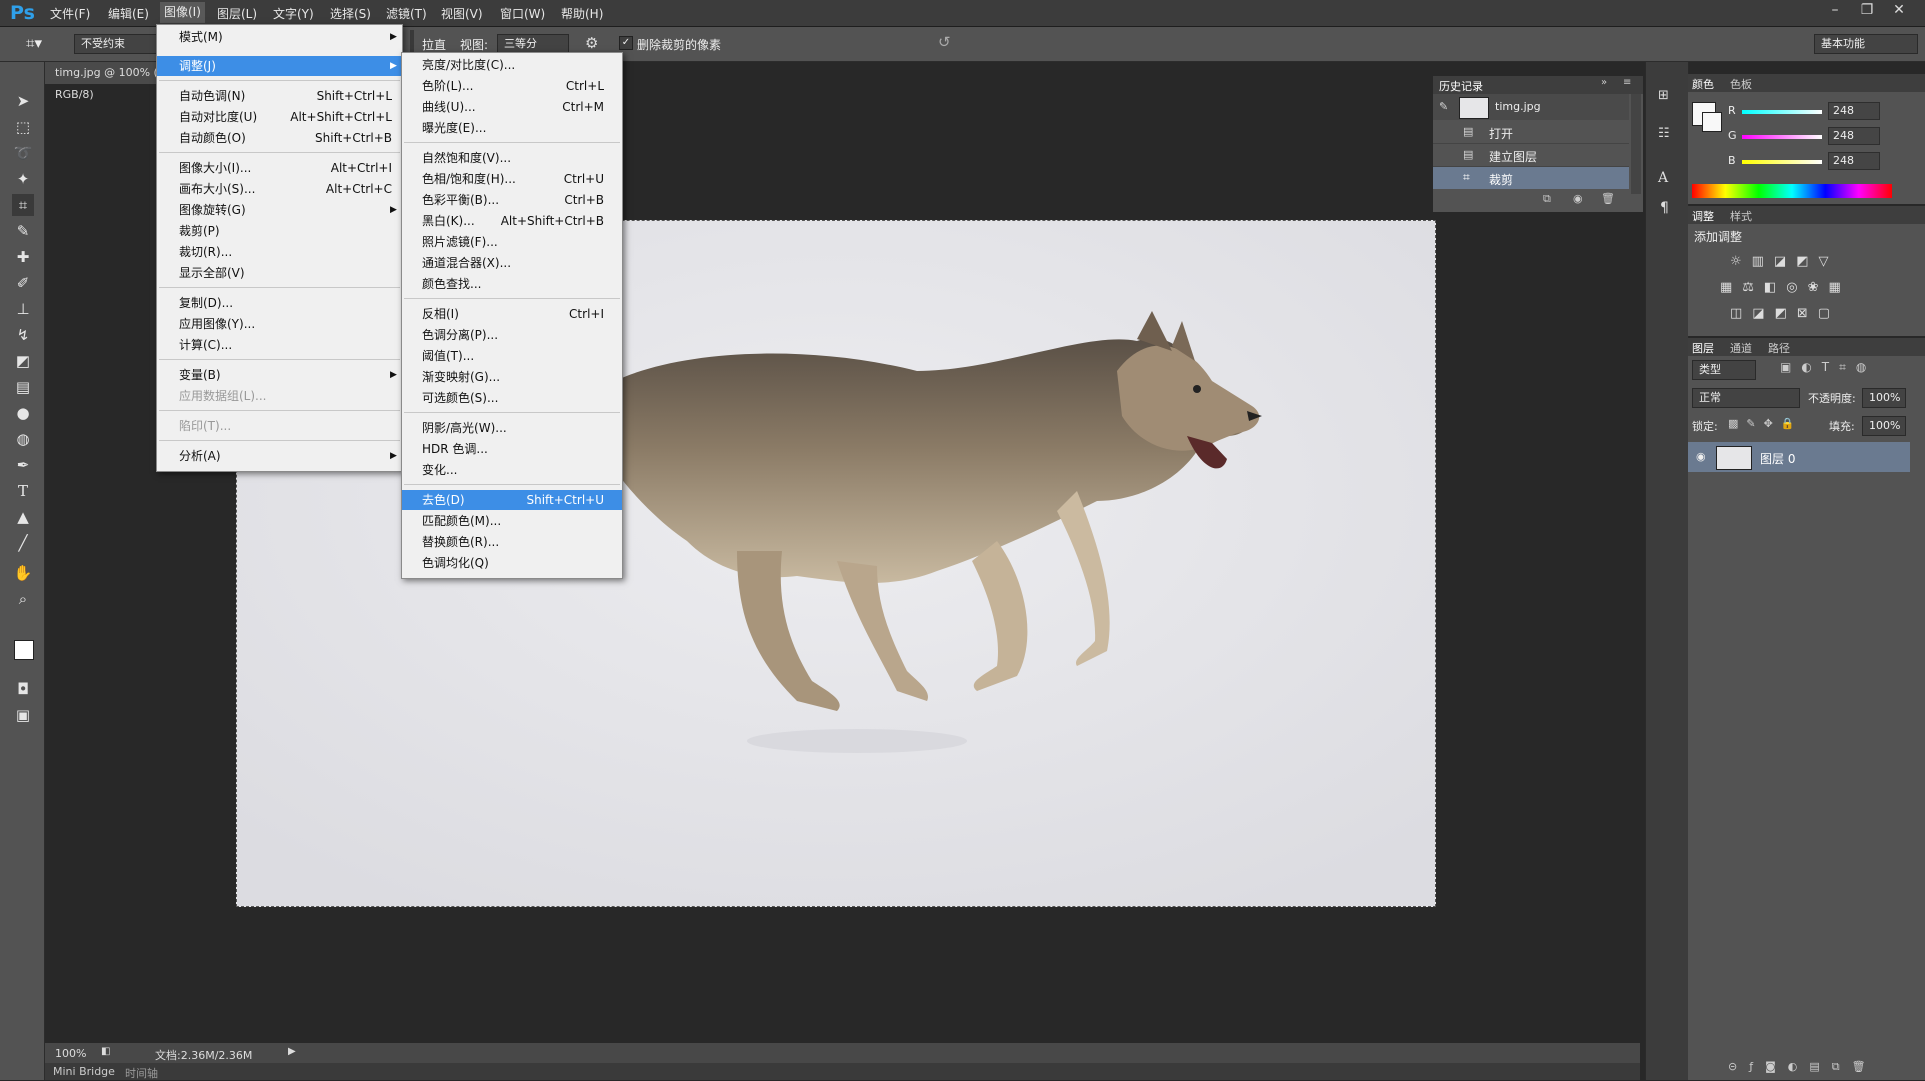  What do you see at coordinates (1828, 367) in the screenshot?
I see `layer-filter-icons: ▣◐T⌗◍` at bounding box center [1828, 367].